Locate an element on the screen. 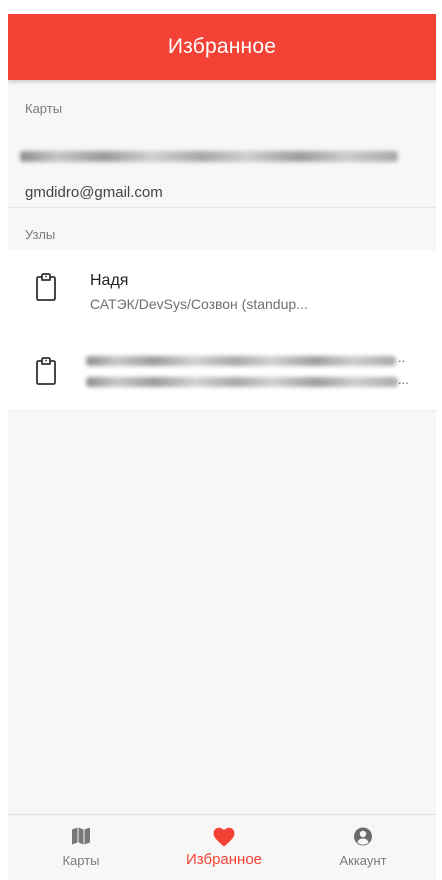 The width and height of the screenshot is (442, 880). node-title: Надя is located at coordinates (109, 280).